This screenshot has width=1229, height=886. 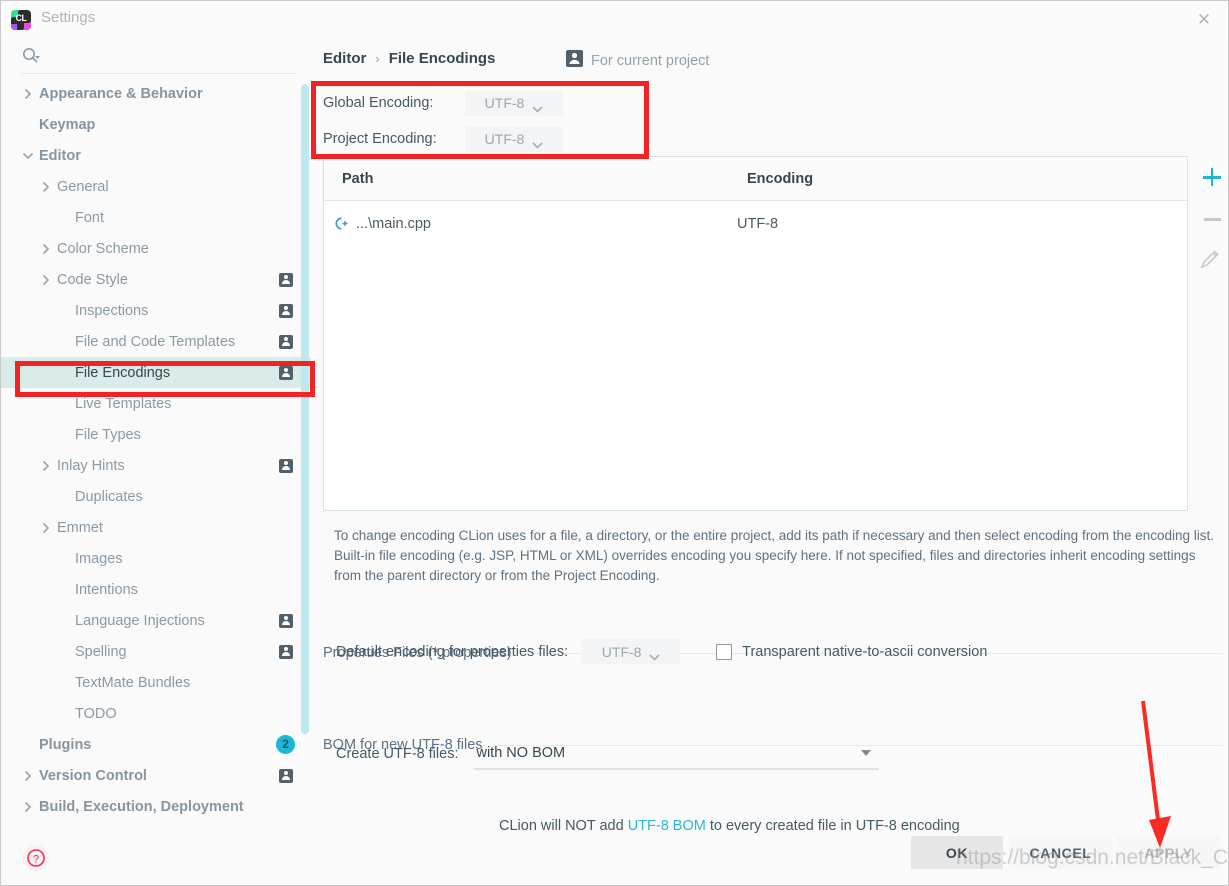 I want to click on table-header: Path Encoding, so click(x=755, y=179).